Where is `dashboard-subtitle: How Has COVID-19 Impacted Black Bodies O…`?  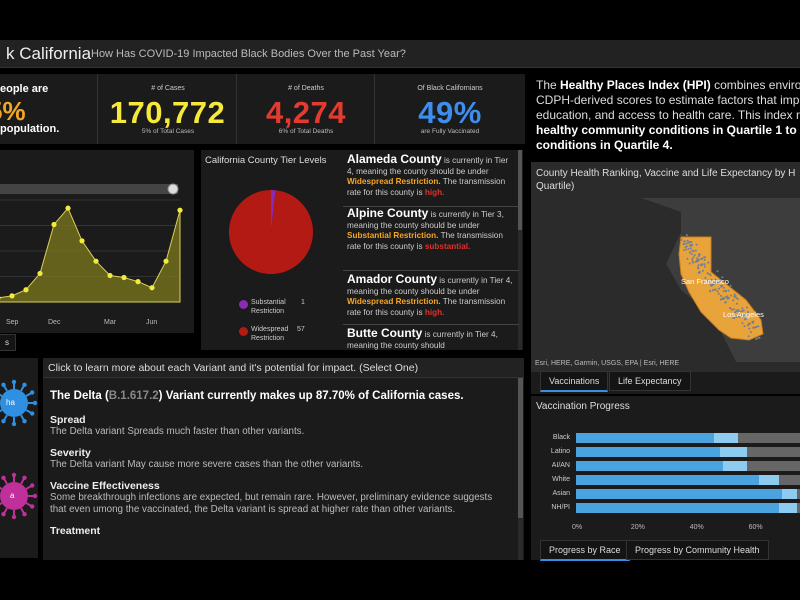
dashboard-subtitle: How Has COVID-19 Impacted Black Bodies O… is located at coordinates (248, 54).